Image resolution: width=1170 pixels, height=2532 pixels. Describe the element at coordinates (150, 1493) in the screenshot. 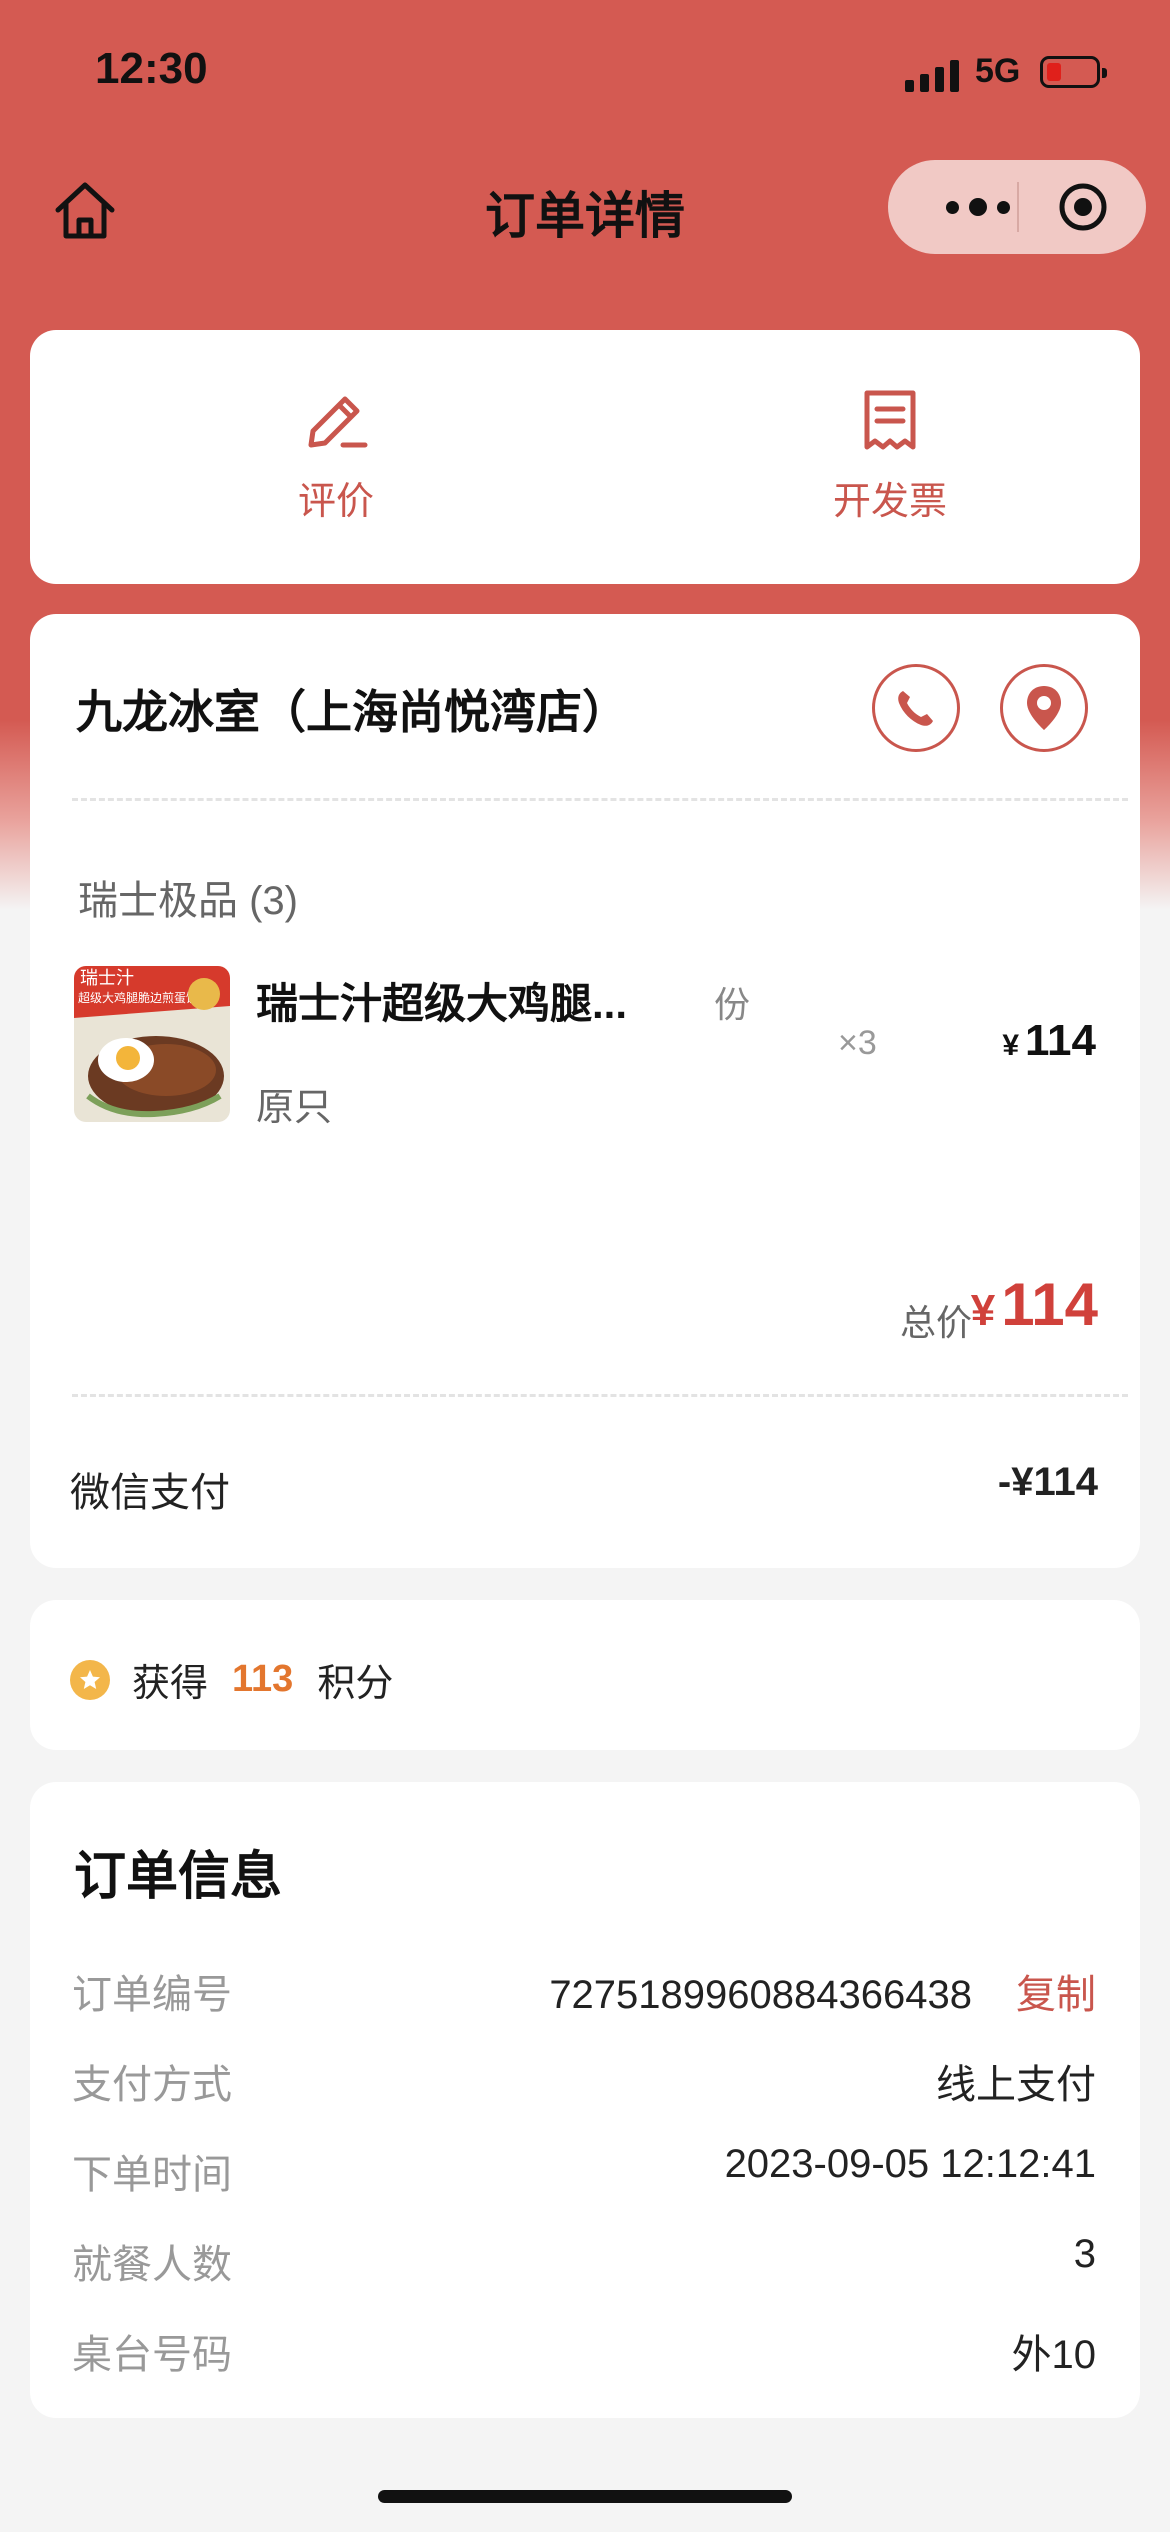

I see `payment-label: 微信支付` at that location.